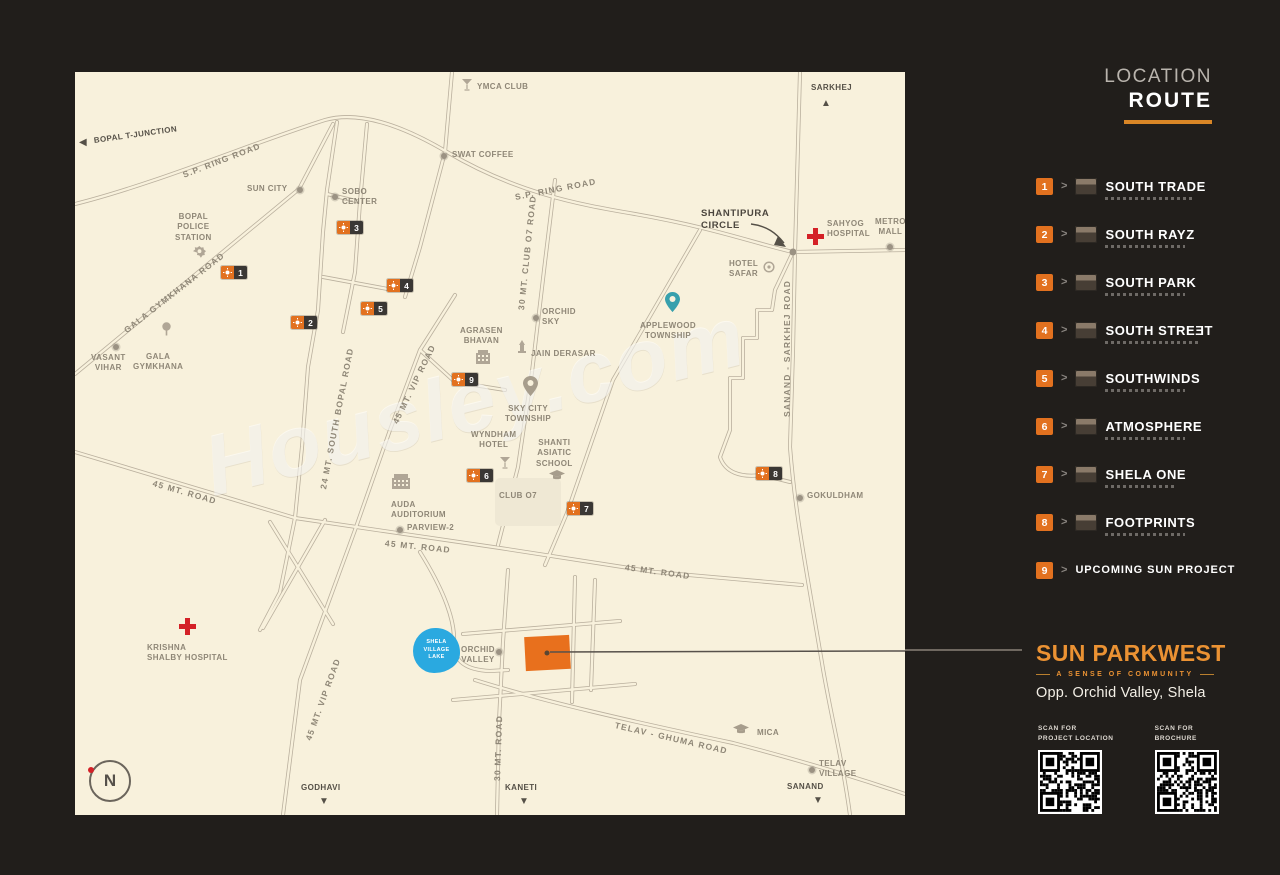 The height and width of the screenshot is (875, 1280). I want to click on map-marker-9: 9, so click(465, 379).